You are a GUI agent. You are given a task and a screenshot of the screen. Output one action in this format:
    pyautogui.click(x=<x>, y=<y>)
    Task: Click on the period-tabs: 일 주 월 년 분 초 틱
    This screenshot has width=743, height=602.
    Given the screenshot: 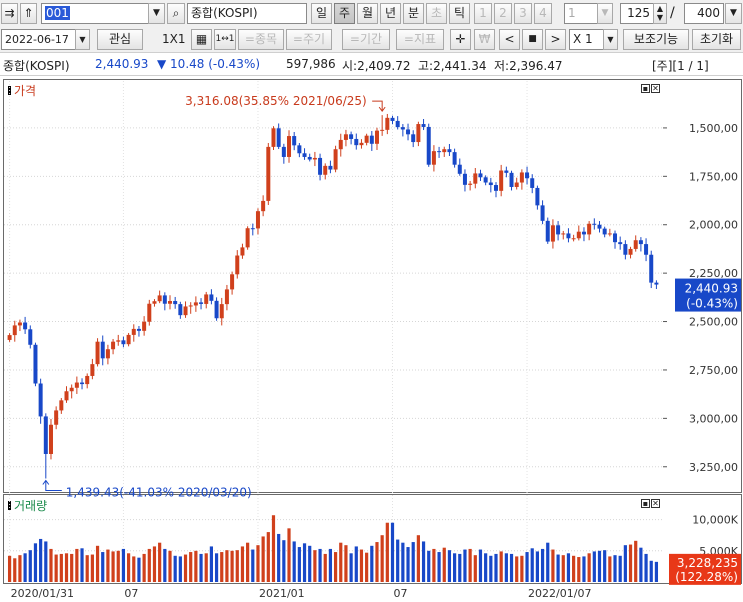 What is the action you would take?
    pyautogui.click(x=393, y=13)
    